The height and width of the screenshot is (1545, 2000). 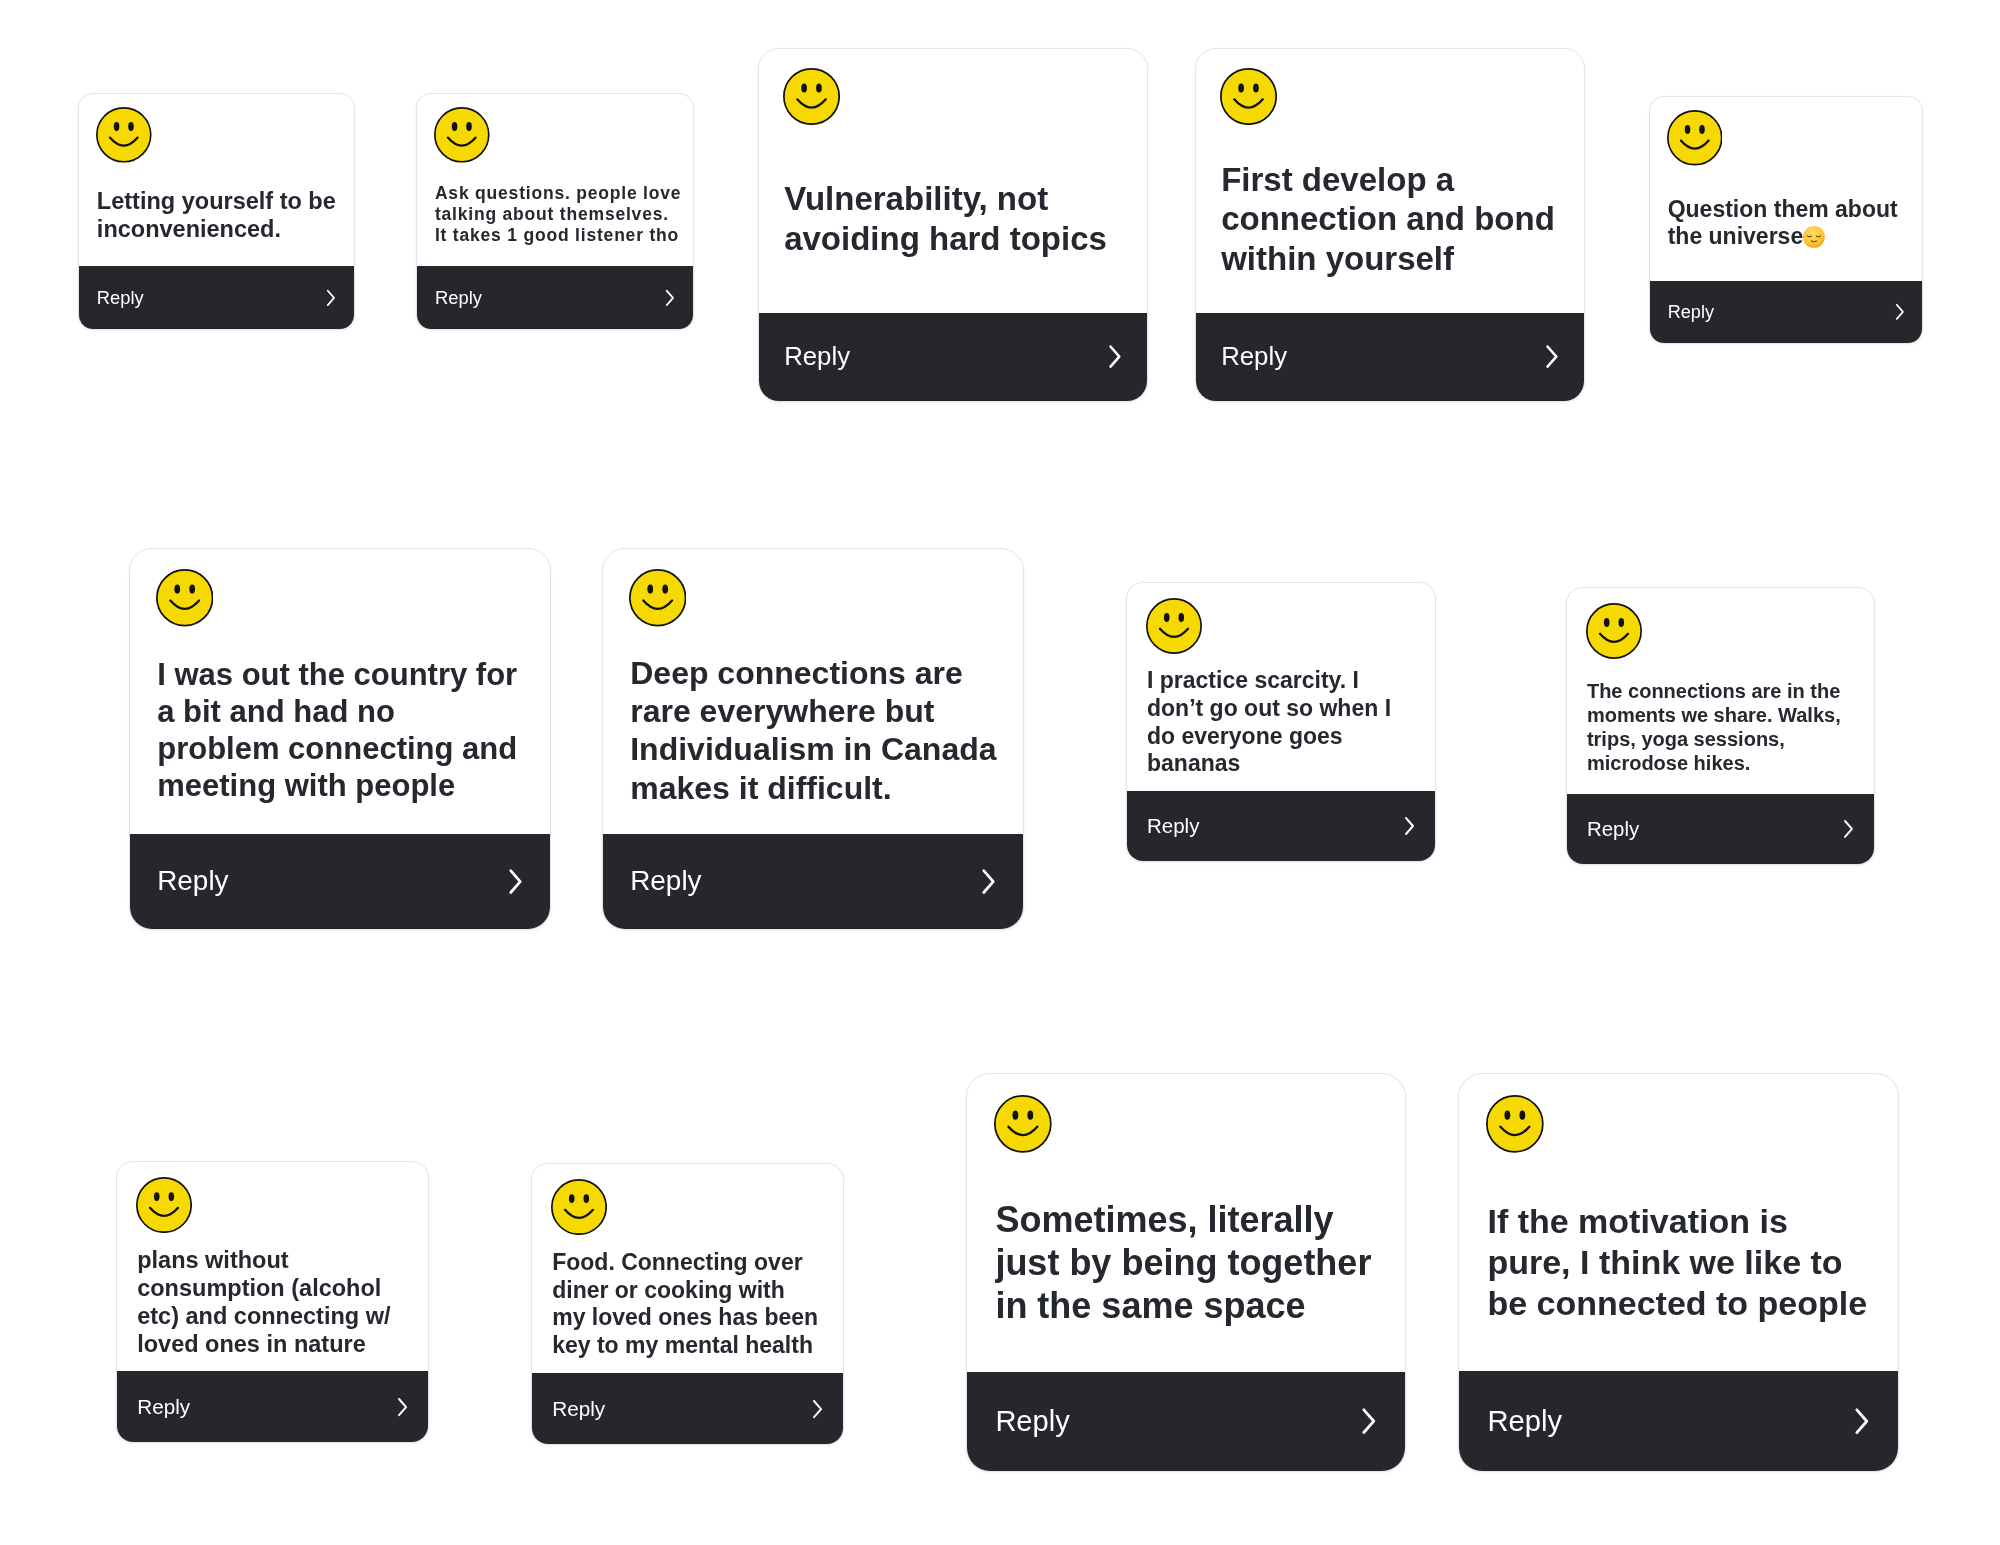 I want to click on response-text: The connections are in the moments we share. Walks, trips, yoga sessions, microdose hikes., so click(x=1713, y=726).